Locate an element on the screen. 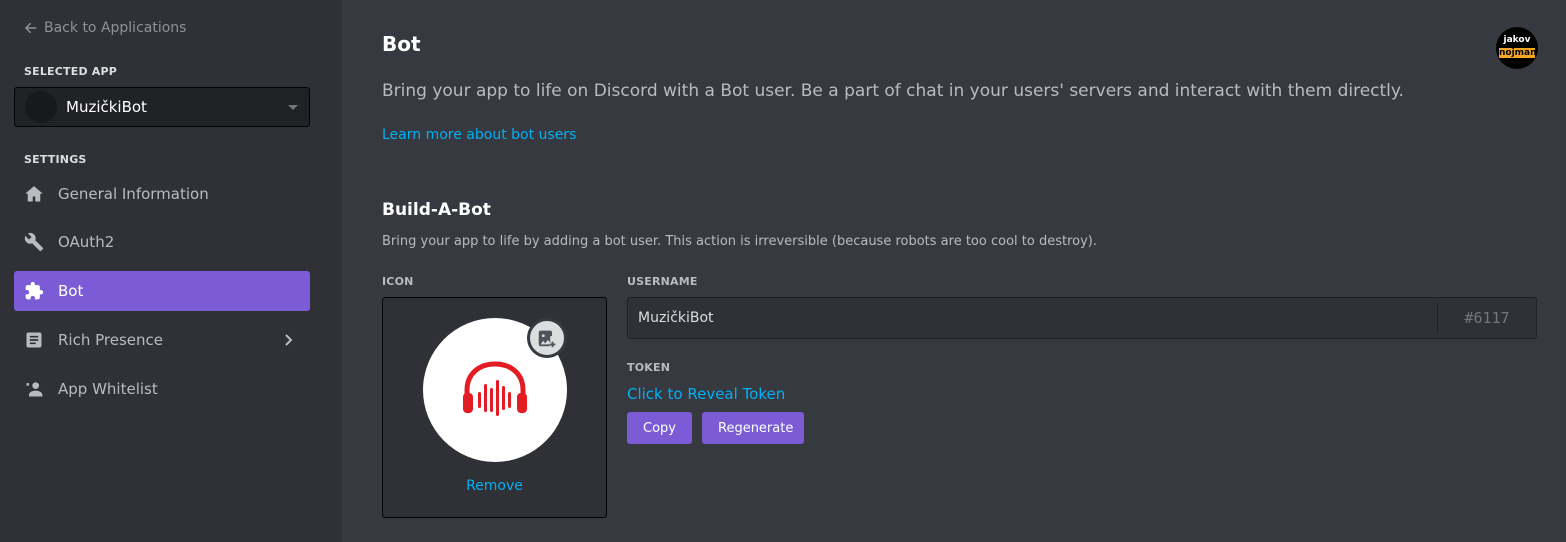 The width and height of the screenshot is (1566, 542). sidebar-item-app-whitelist: App Whitelist is located at coordinates (162, 389).